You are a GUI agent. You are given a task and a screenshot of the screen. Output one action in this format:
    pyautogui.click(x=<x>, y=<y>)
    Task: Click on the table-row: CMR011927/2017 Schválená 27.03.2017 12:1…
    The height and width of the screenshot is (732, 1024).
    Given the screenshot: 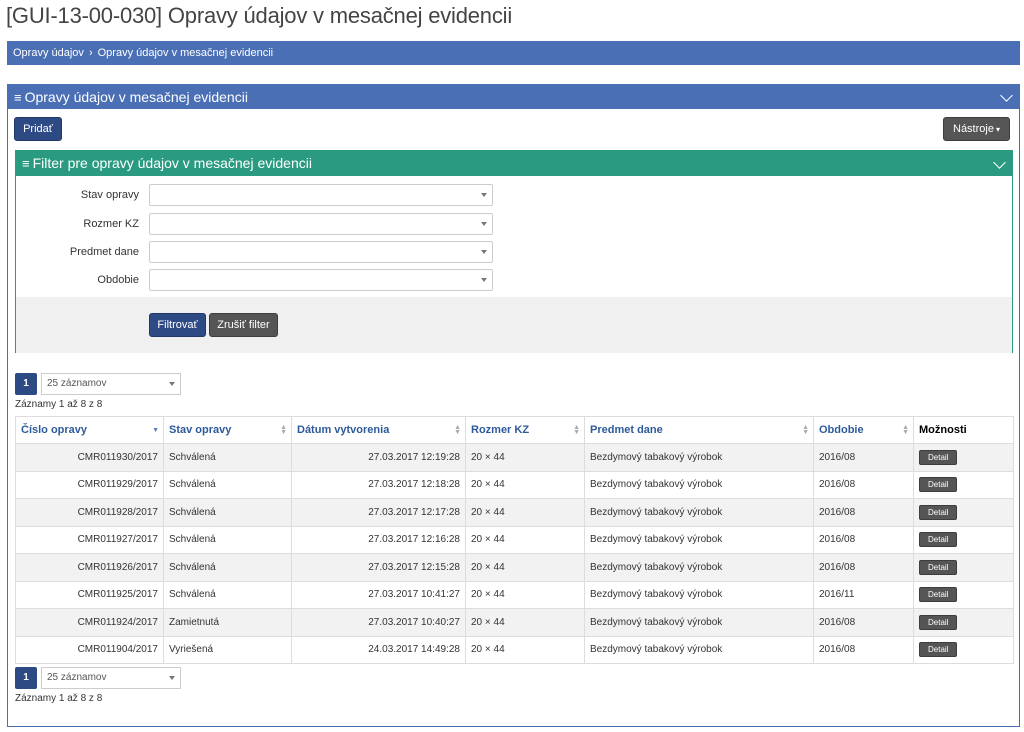 What is the action you would take?
    pyautogui.click(x=514, y=539)
    